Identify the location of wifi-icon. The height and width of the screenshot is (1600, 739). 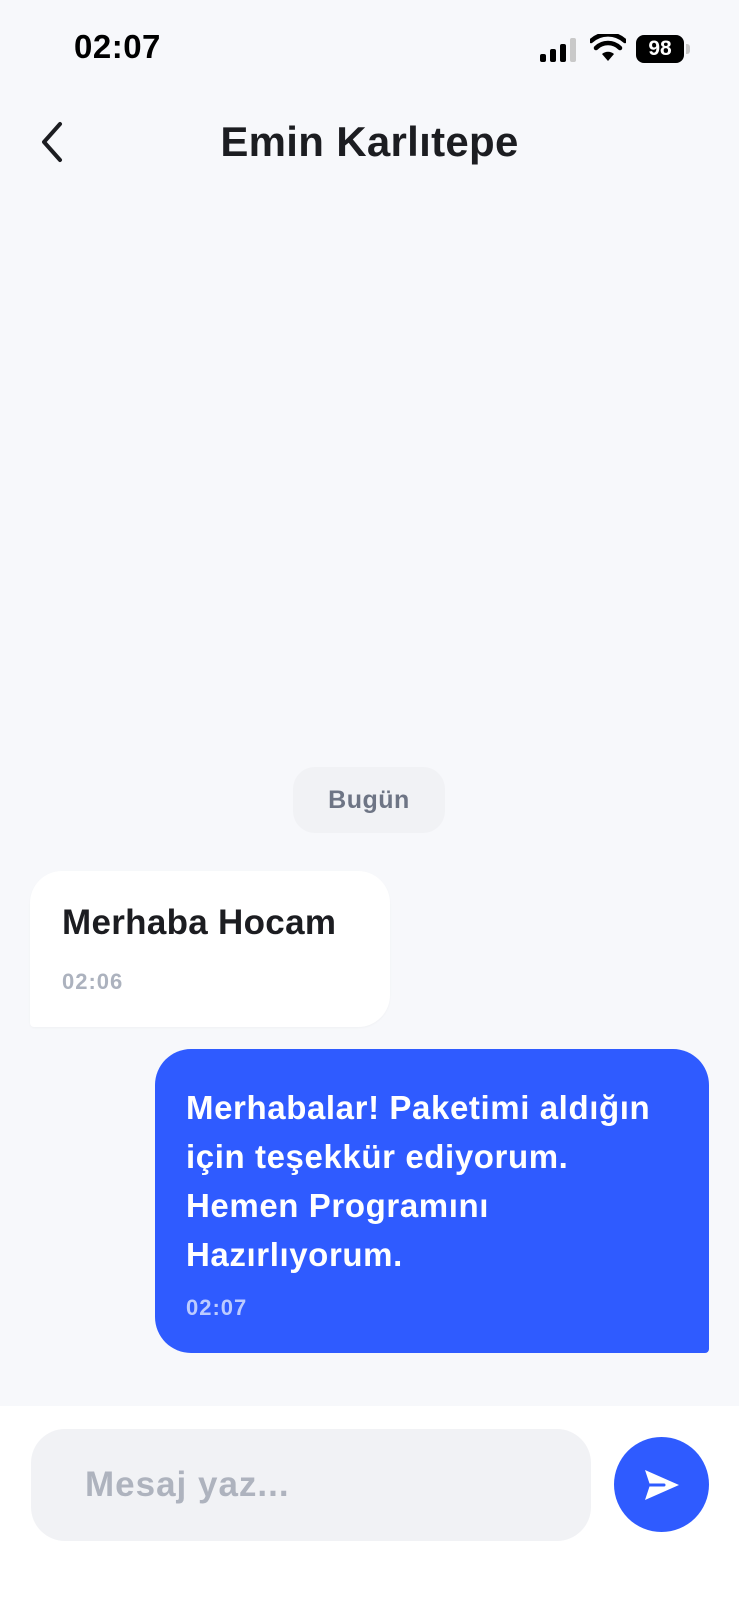
(608, 47).